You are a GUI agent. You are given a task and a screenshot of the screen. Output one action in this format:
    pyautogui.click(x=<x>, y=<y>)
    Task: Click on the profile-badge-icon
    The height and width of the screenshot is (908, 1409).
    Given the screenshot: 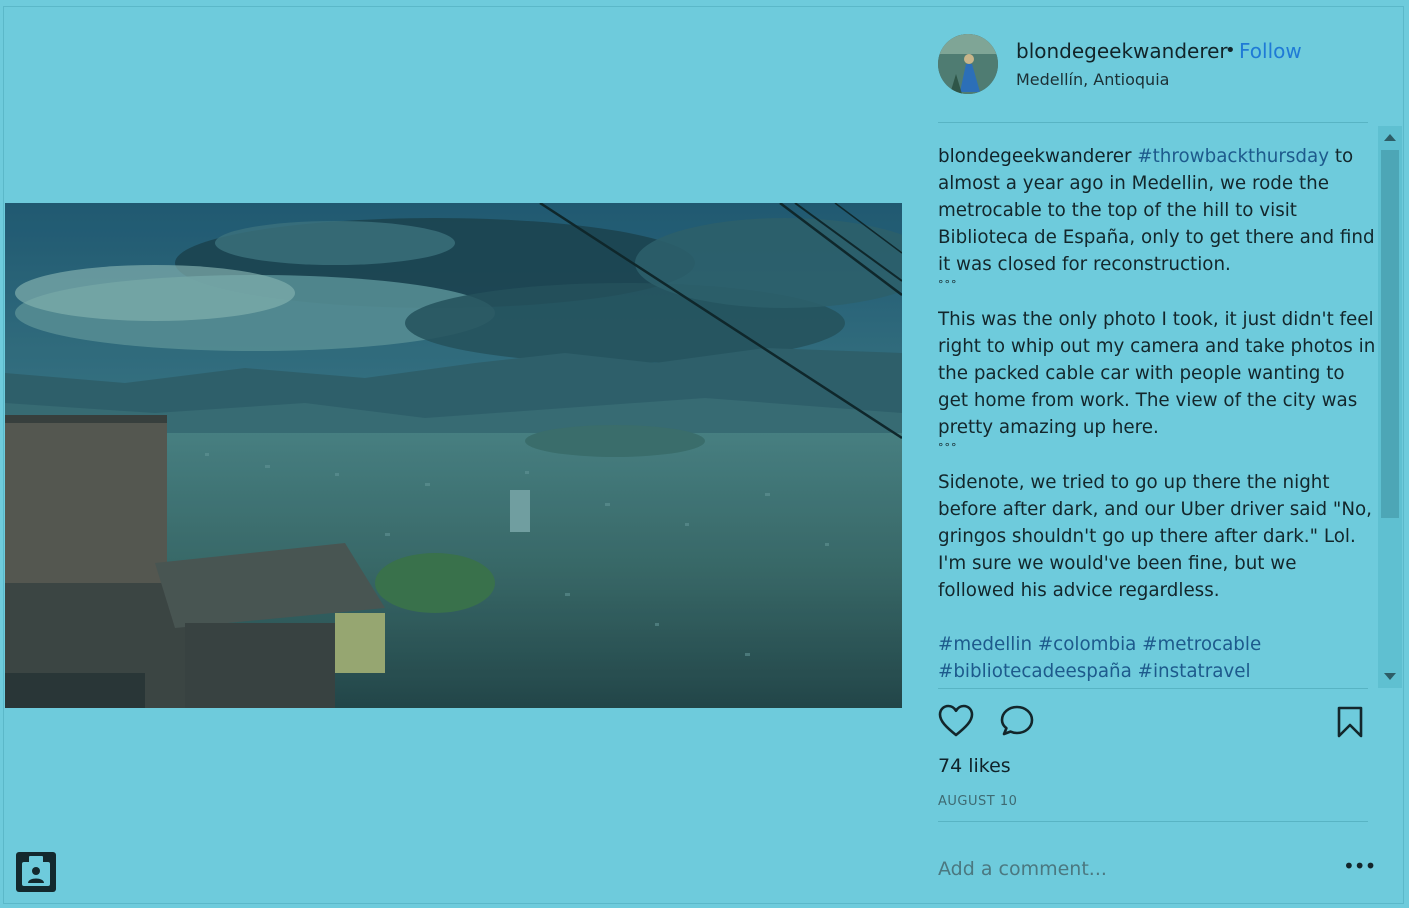 What is the action you would take?
    pyautogui.click(x=36, y=871)
    